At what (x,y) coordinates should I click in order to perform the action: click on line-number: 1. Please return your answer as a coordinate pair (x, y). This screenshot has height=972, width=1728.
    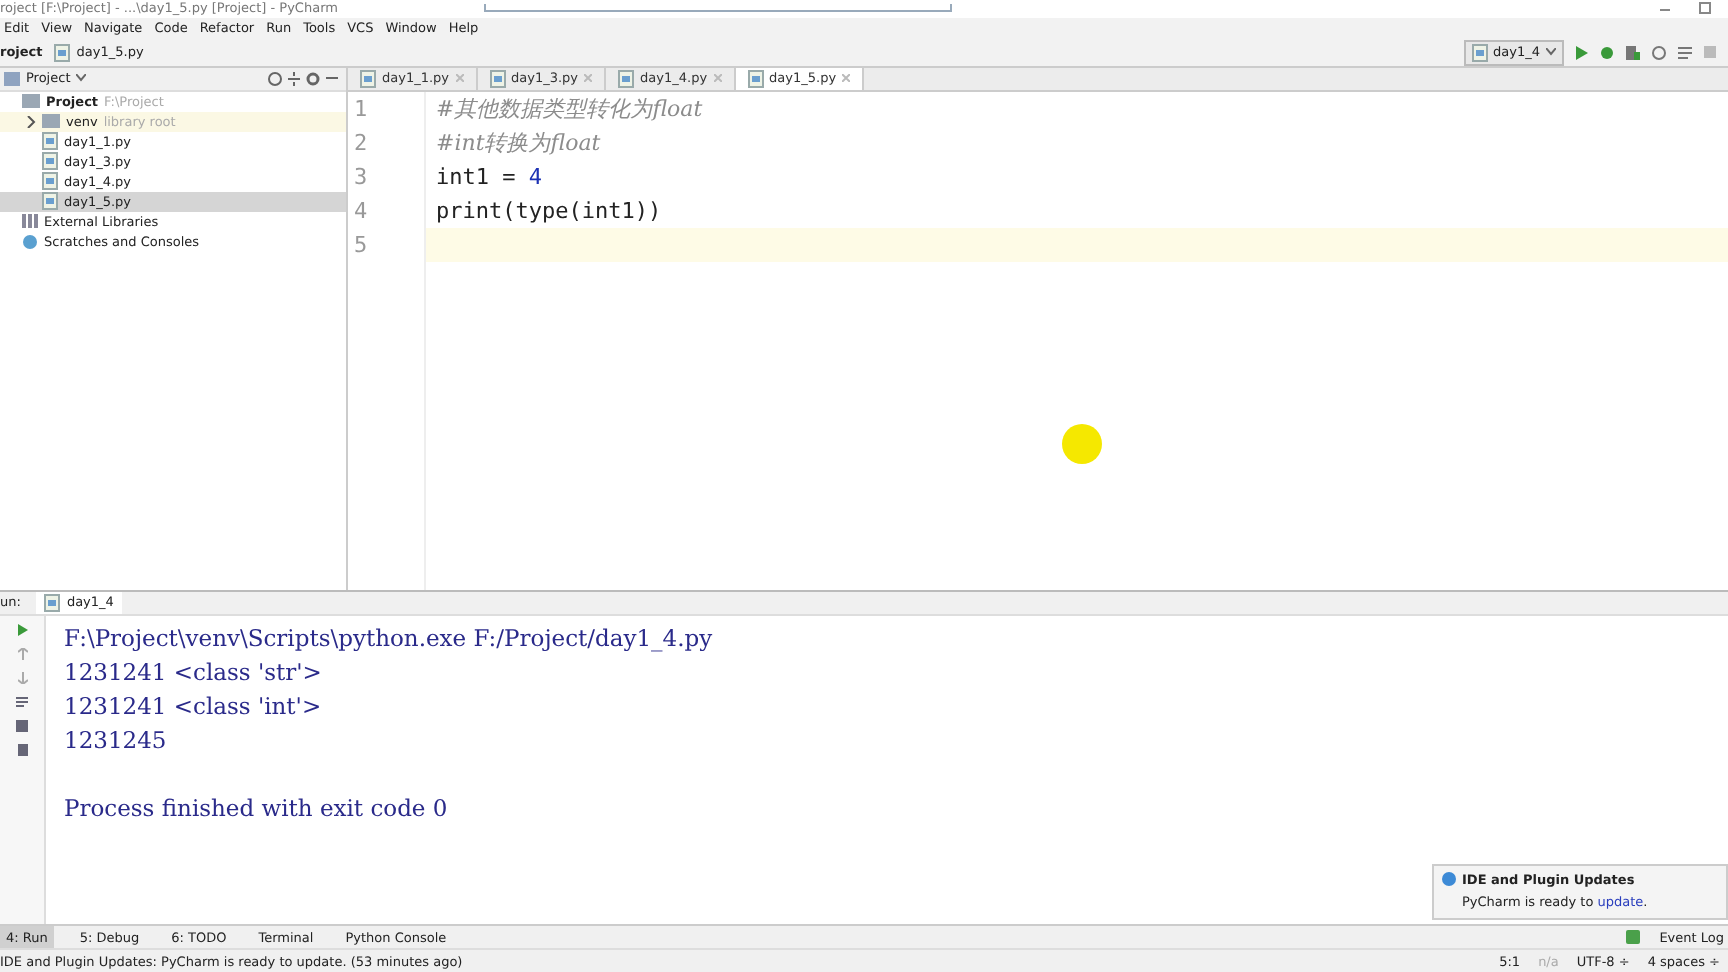
    Looking at the image, I should click on (361, 109).